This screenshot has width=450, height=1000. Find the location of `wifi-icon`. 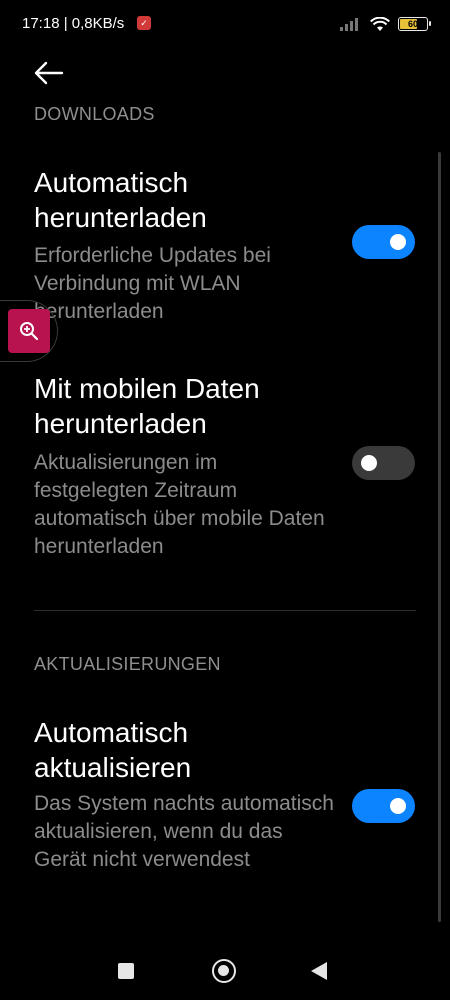

wifi-icon is located at coordinates (380, 23).